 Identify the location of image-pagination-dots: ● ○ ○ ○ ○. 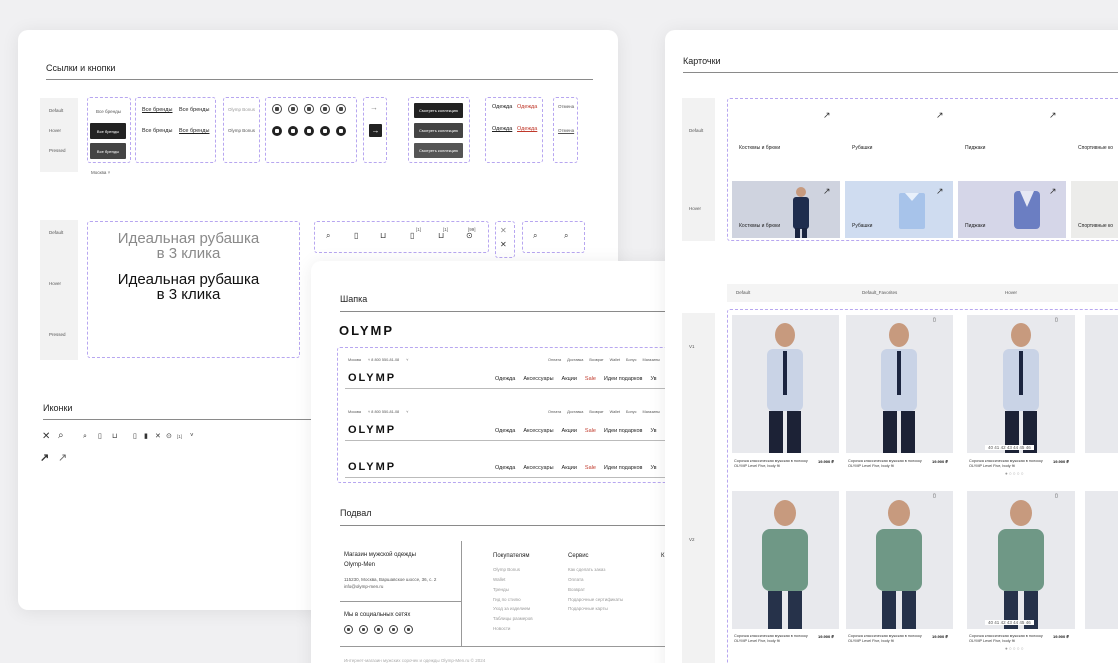
(1014, 648).